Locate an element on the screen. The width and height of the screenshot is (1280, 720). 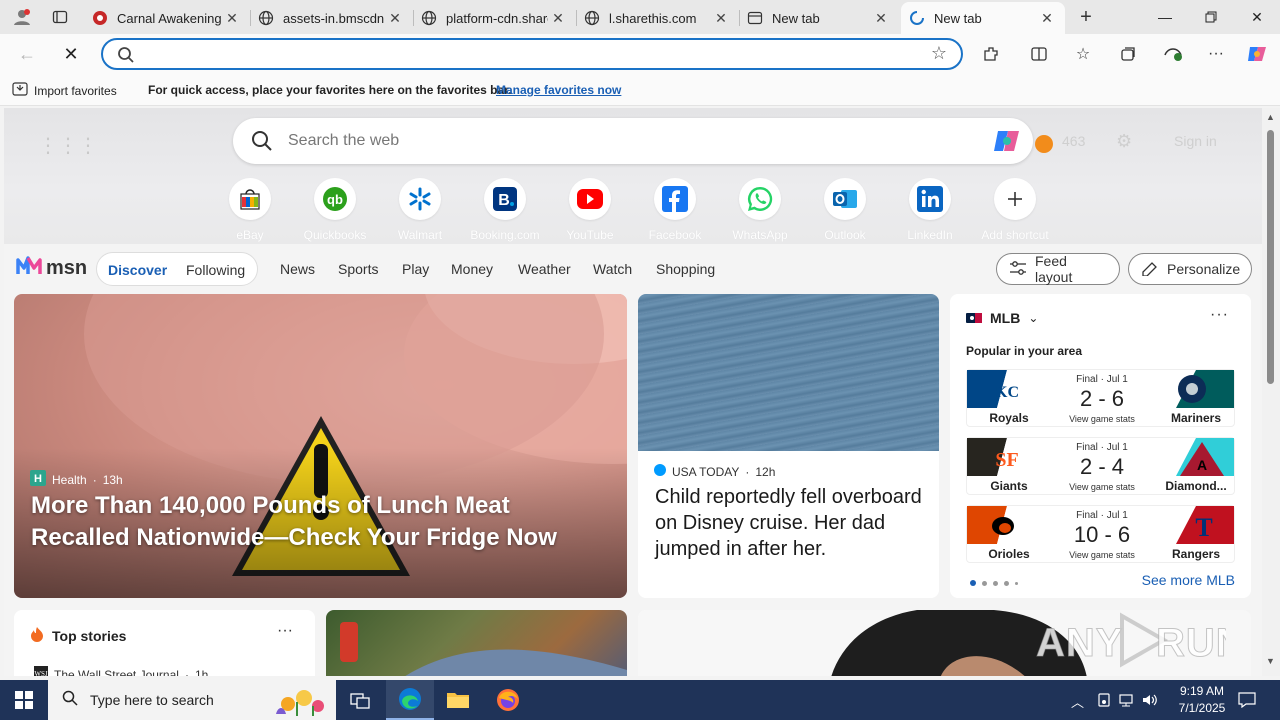
sign-in-link: Sign in is located at coordinates (1195, 141).